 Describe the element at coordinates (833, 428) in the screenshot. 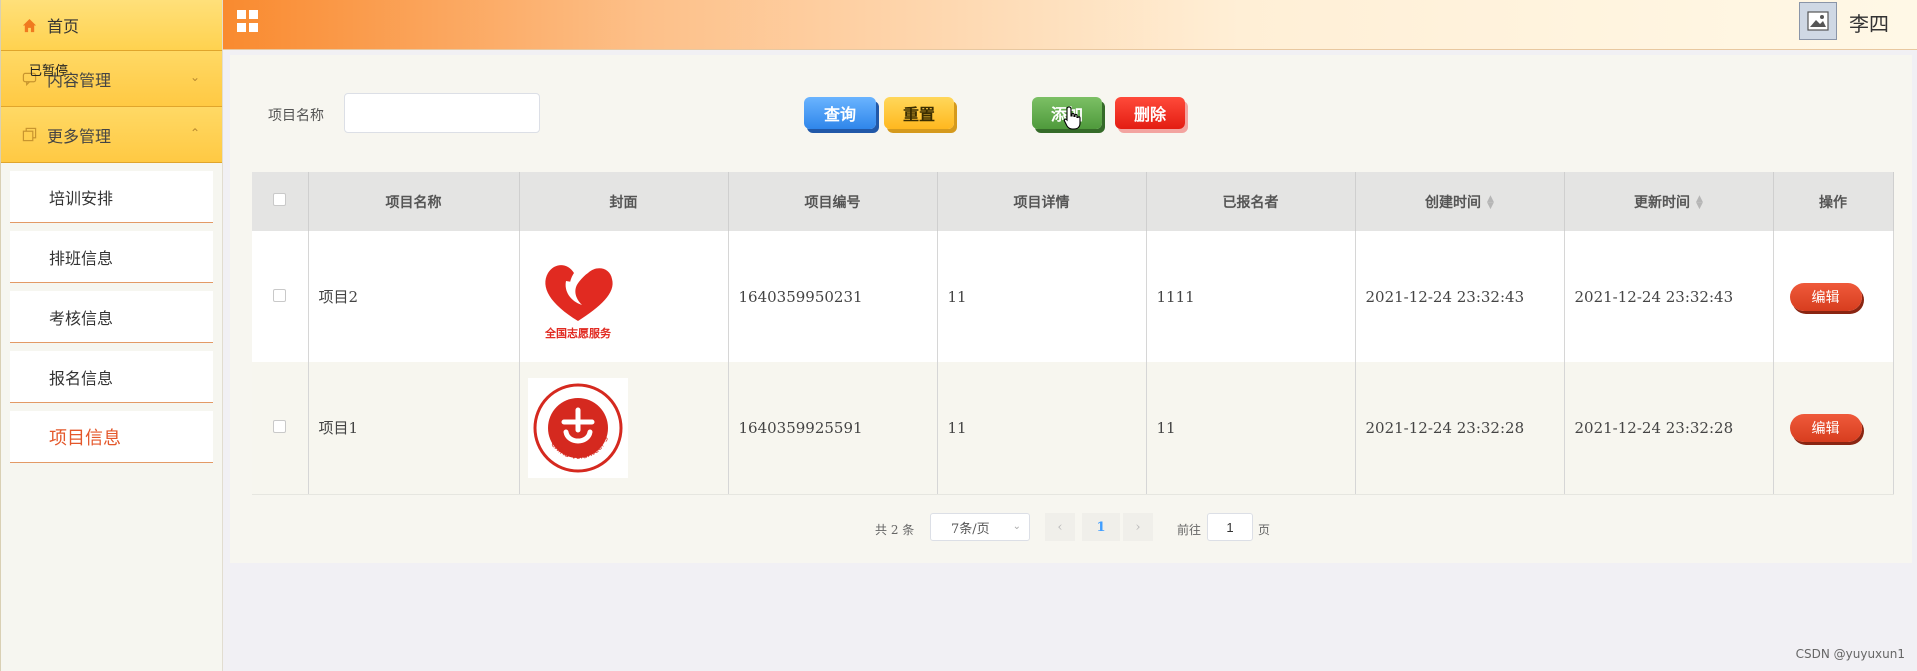

I see `cell-project-code: 1640359925591` at that location.